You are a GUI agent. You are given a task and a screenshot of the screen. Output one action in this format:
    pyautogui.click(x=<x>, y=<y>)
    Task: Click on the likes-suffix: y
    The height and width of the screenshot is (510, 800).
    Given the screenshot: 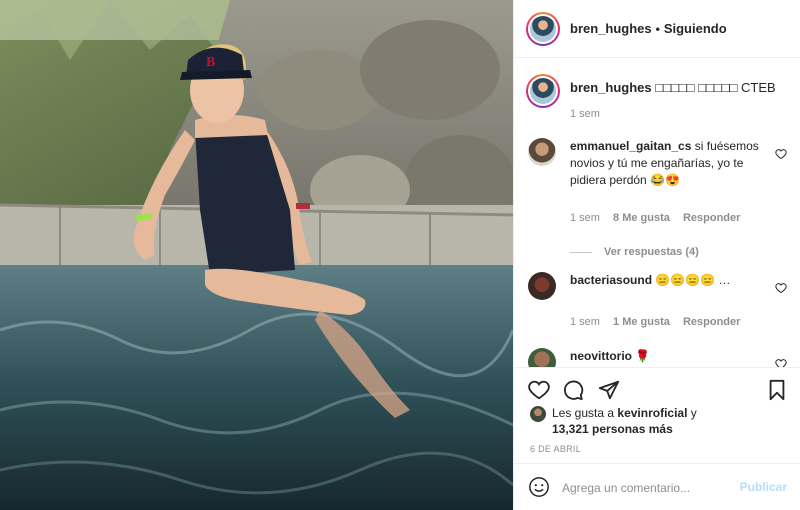 What is the action you would take?
    pyautogui.click(x=693, y=413)
    